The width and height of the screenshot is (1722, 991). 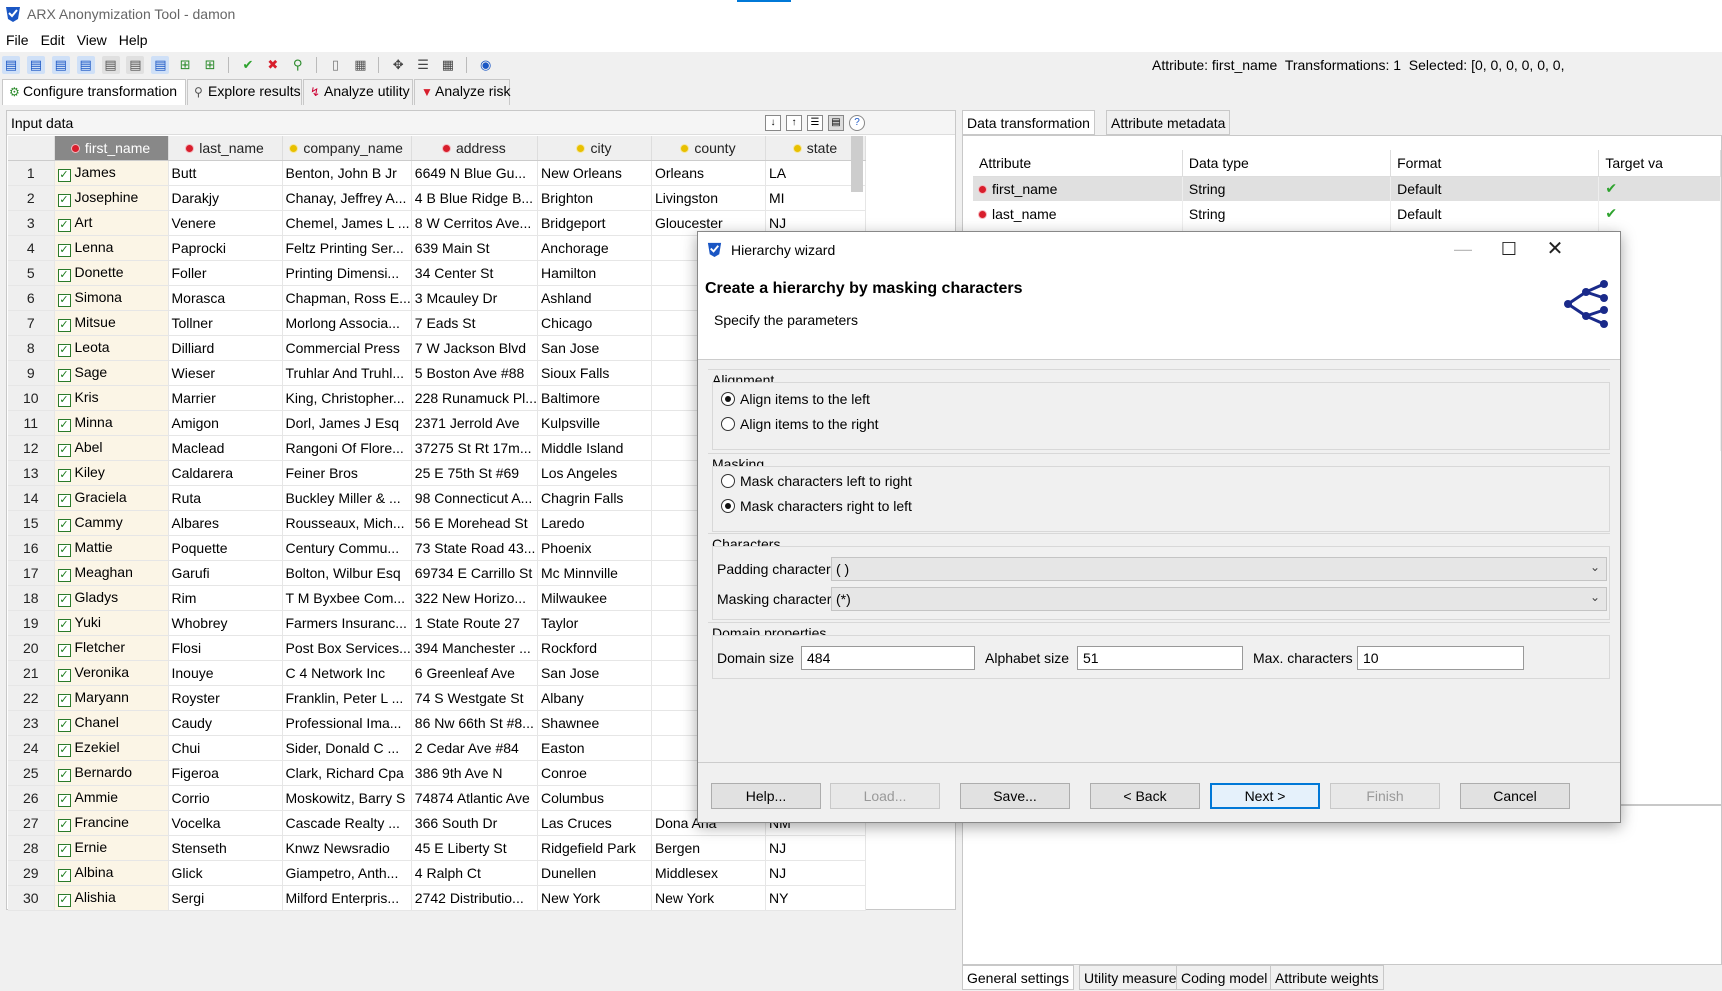 What do you see at coordinates (111, 398) in the screenshot?
I see `table-cell-first-name: ✓ Kris` at bounding box center [111, 398].